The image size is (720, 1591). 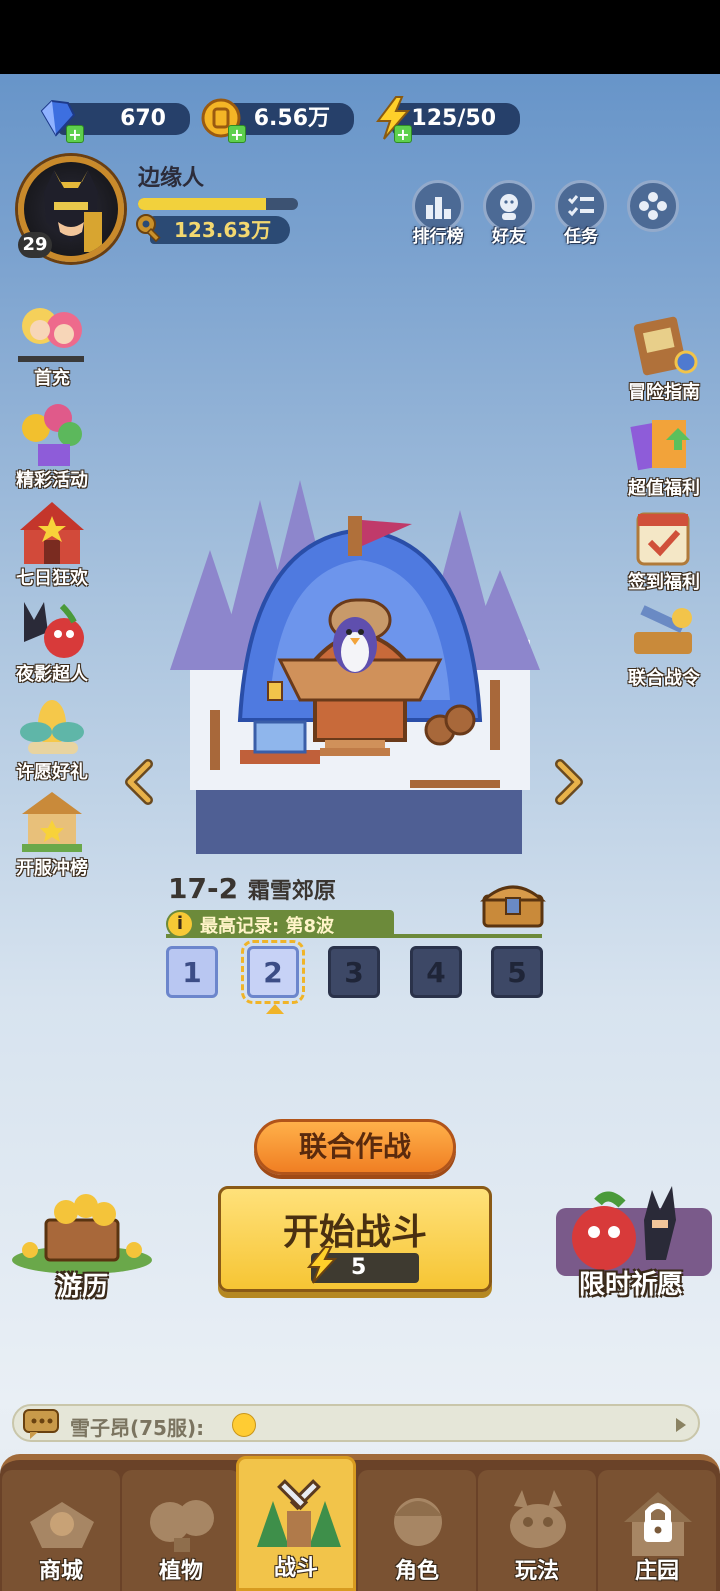 I want to click on battle-pass-label: 联合战令, so click(x=664, y=678).